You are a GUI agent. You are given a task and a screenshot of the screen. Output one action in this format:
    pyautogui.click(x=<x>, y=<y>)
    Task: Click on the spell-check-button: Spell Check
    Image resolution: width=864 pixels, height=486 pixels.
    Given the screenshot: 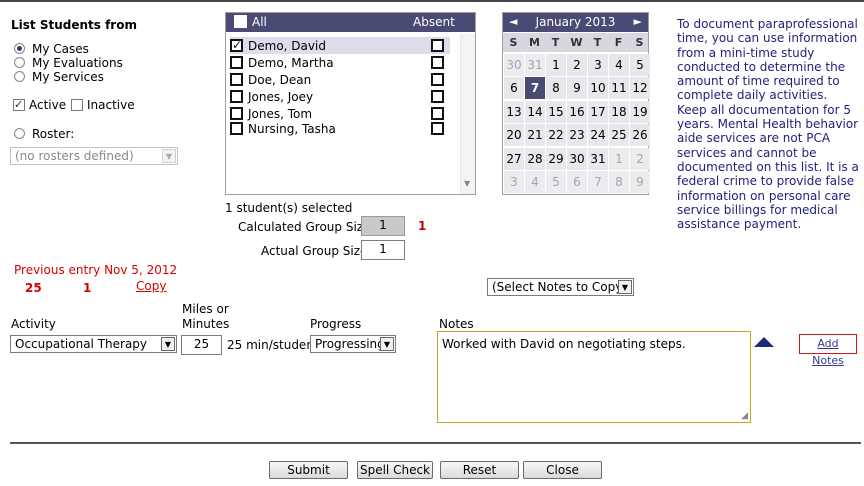 What is the action you would take?
    pyautogui.click(x=395, y=470)
    